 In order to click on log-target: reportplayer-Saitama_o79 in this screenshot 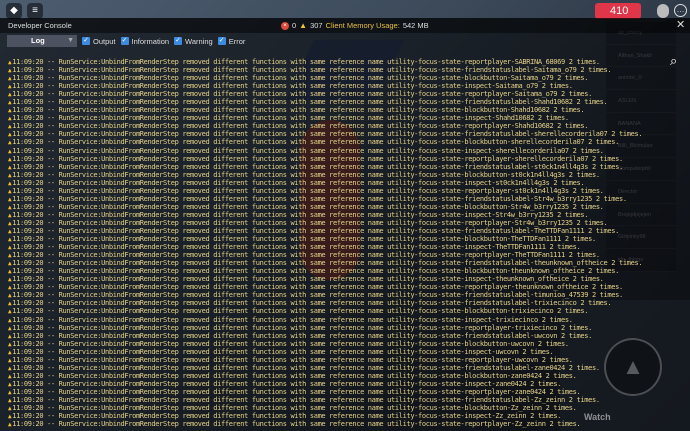, I will do `click(511, 94)`.